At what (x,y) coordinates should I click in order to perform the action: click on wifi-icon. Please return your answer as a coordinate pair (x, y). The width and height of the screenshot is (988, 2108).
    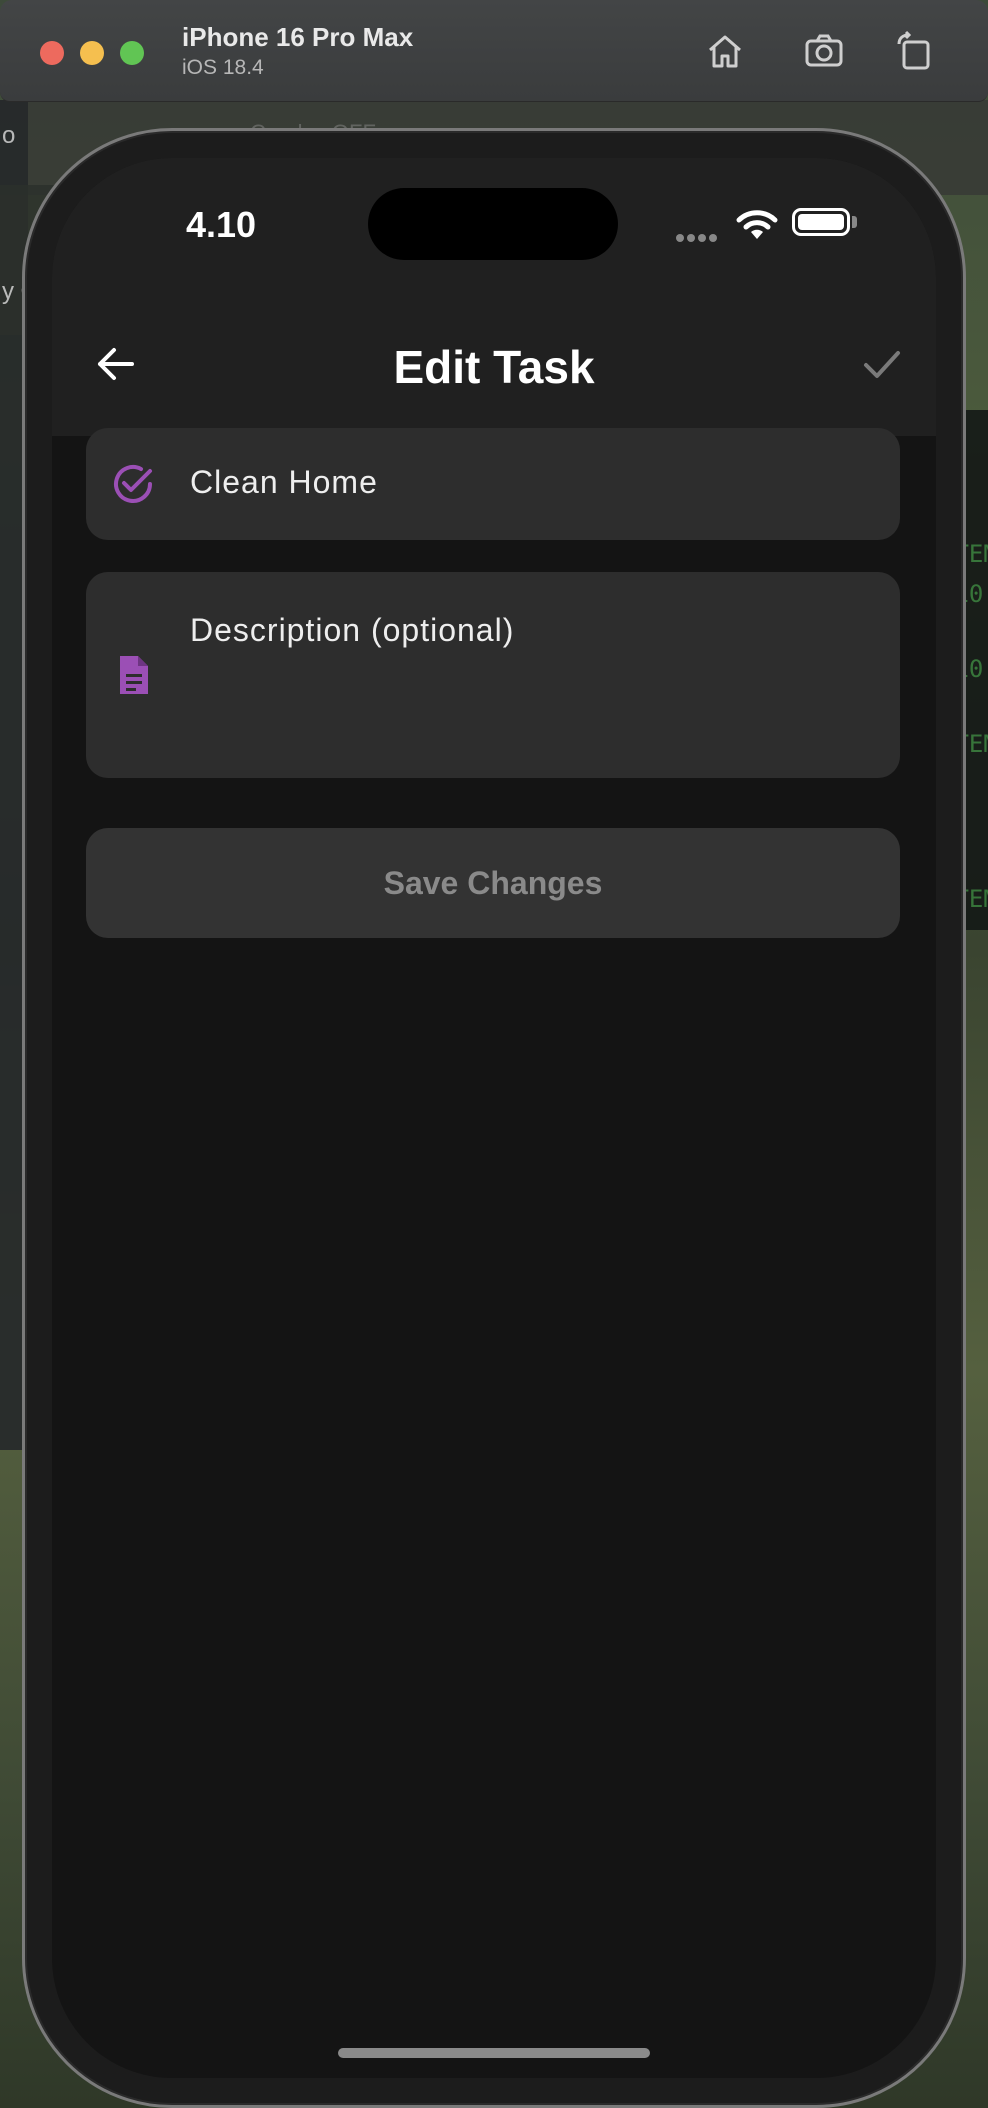
    Looking at the image, I should click on (757, 225).